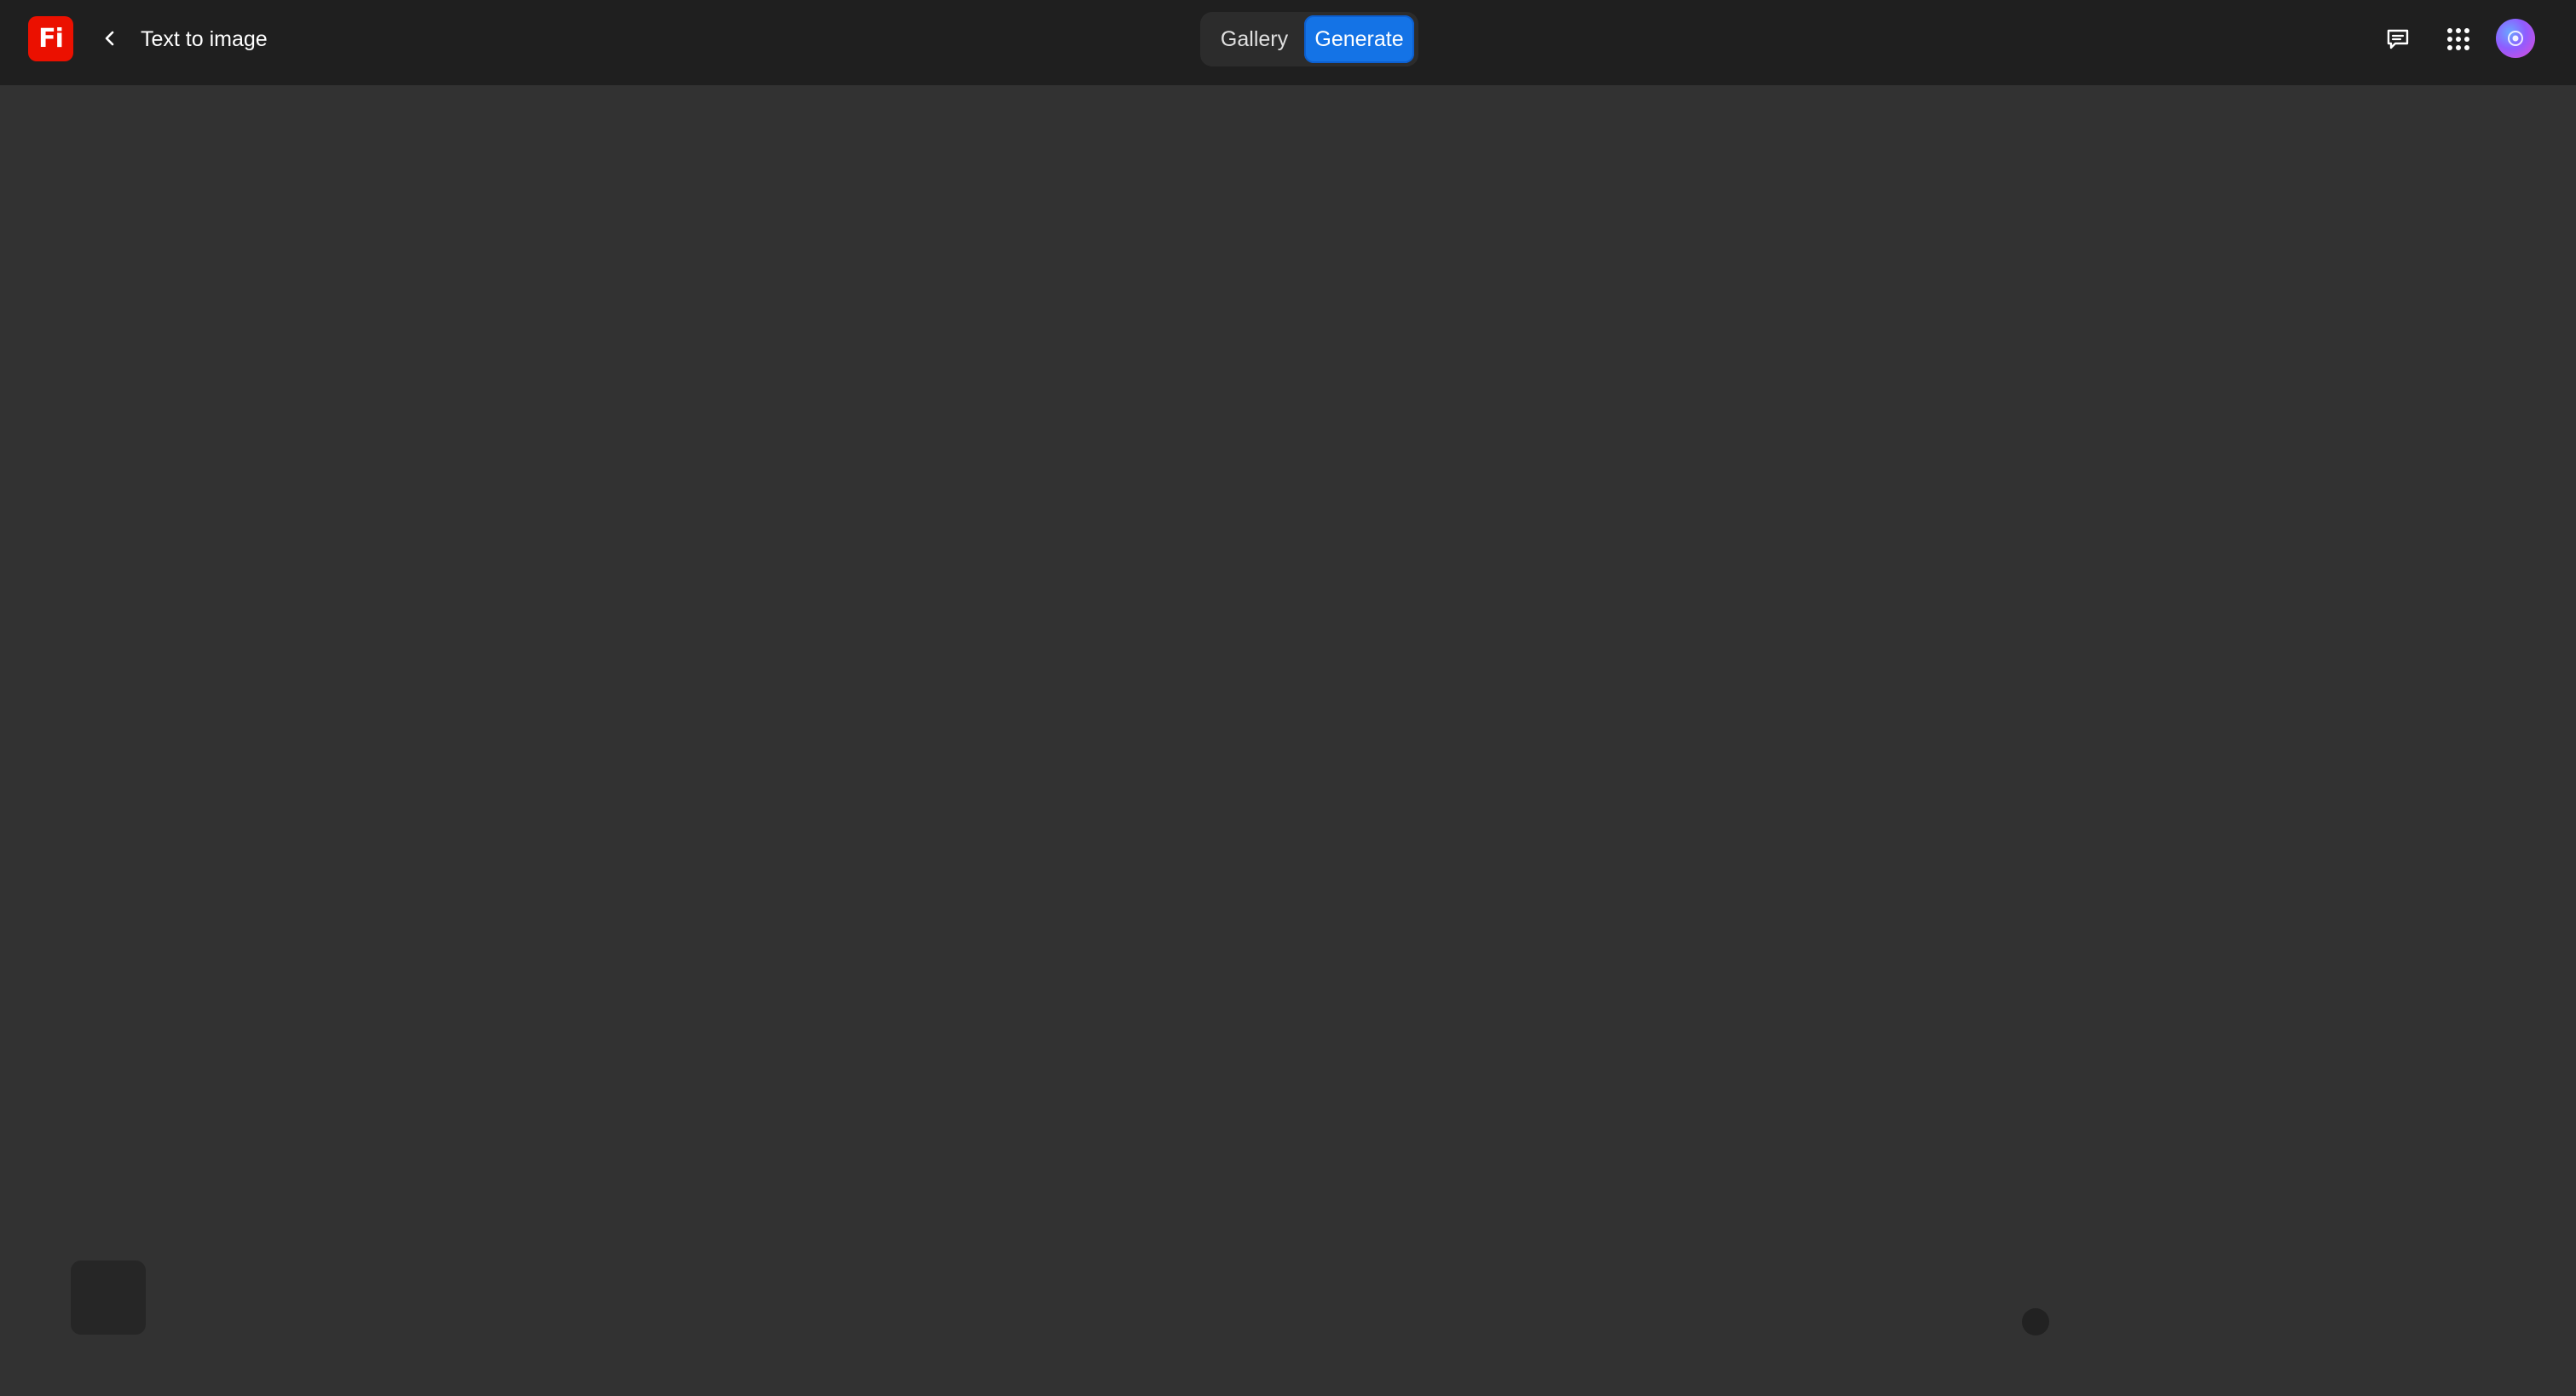 The image size is (2576, 1396). I want to click on apps-grid-icon, so click(2458, 39).